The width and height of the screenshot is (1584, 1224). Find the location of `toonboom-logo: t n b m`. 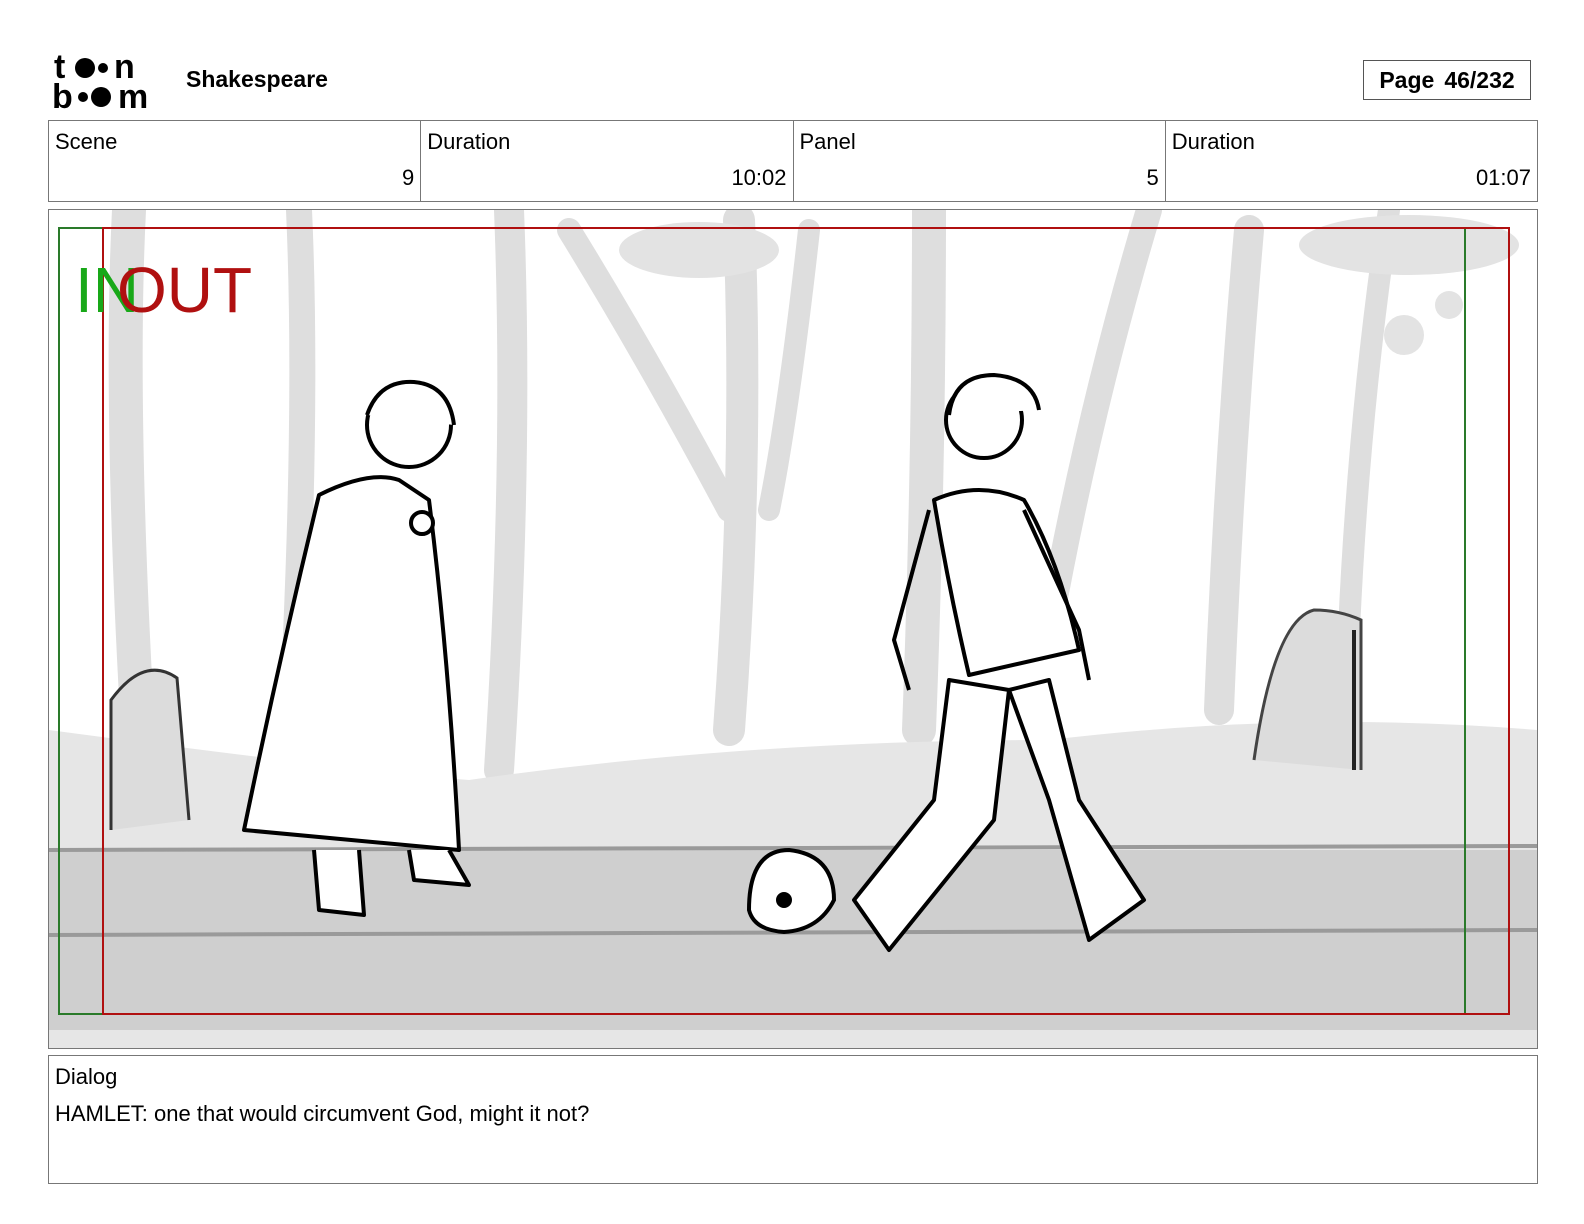

toonboom-logo: t n b m is located at coordinates (107, 82).